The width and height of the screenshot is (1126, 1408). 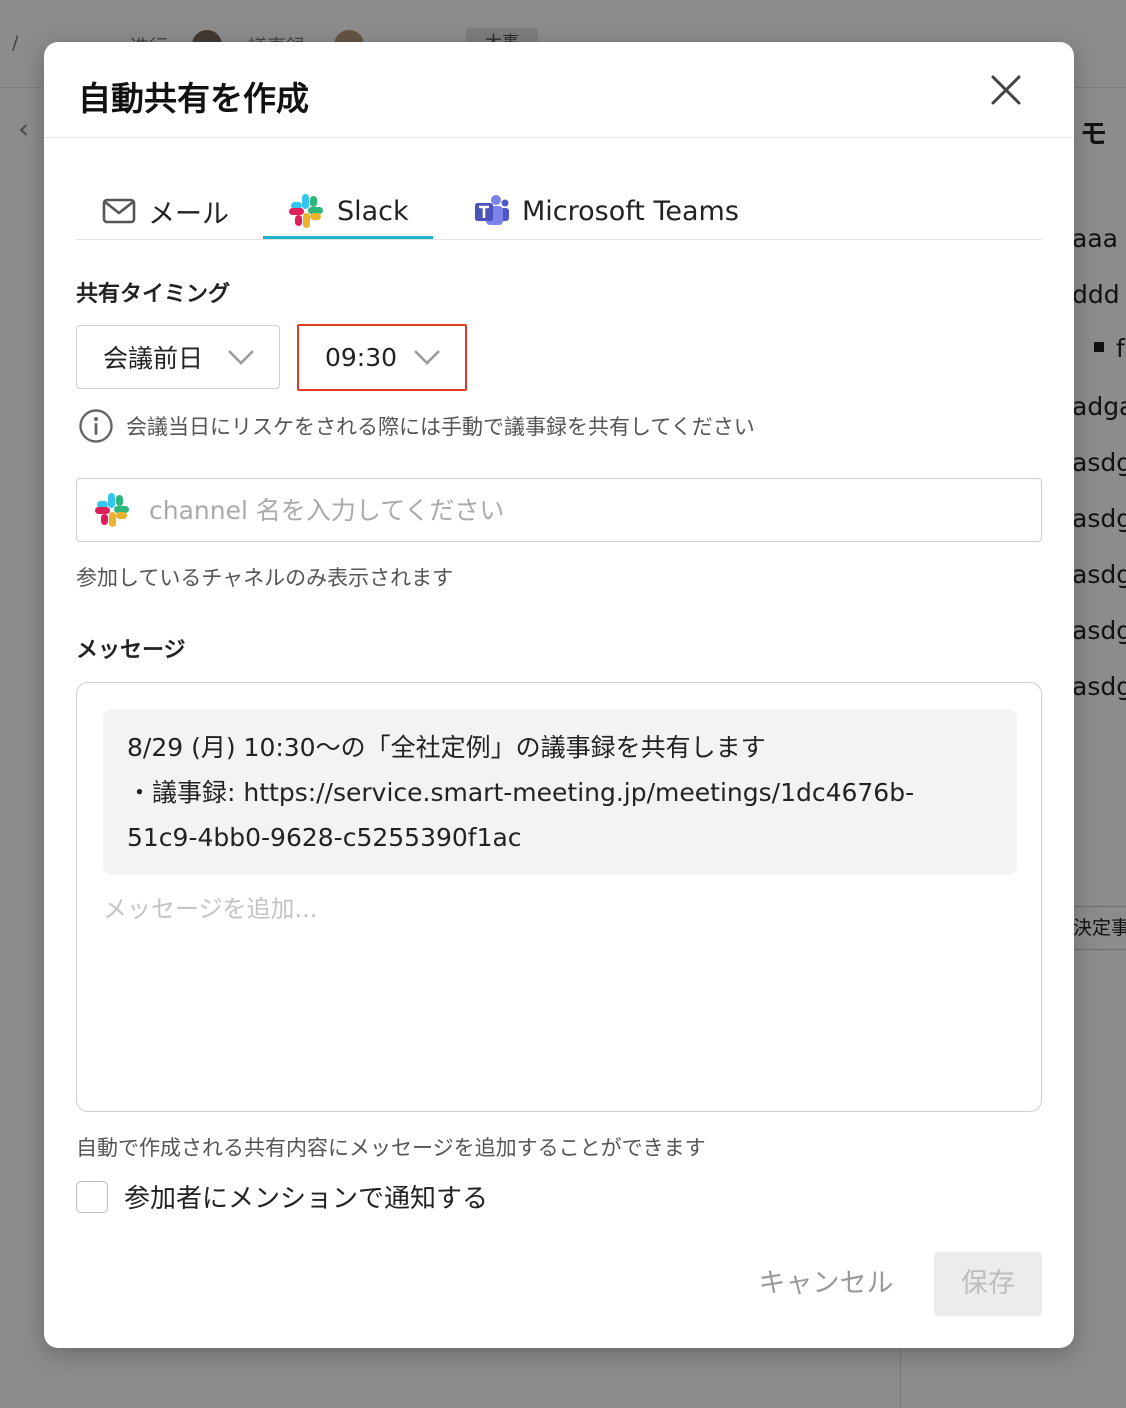 I want to click on timing-time-select: 09:30, so click(x=382, y=357).